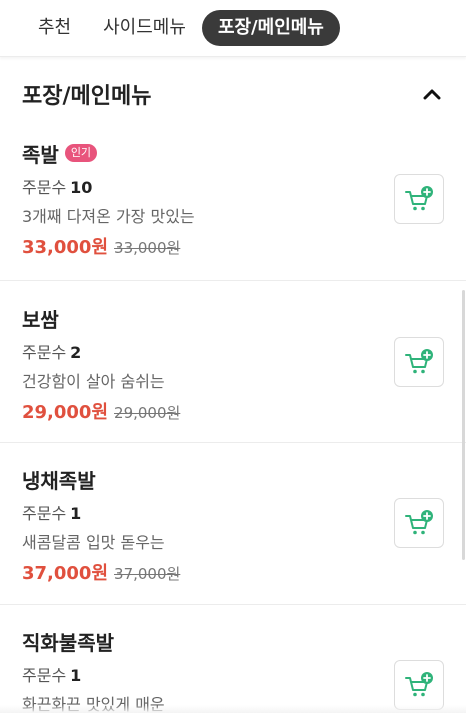  Describe the element at coordinates (60, 153) in the screenshot. I see `item-name-row: 족발 인기` at that location.